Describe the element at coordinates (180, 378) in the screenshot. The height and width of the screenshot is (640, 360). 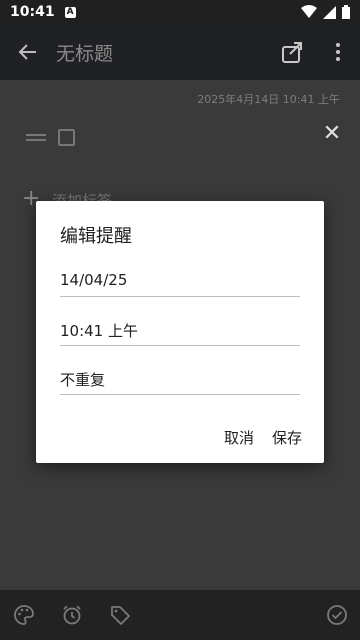
I see `repeat-field: 不重复` at that location.